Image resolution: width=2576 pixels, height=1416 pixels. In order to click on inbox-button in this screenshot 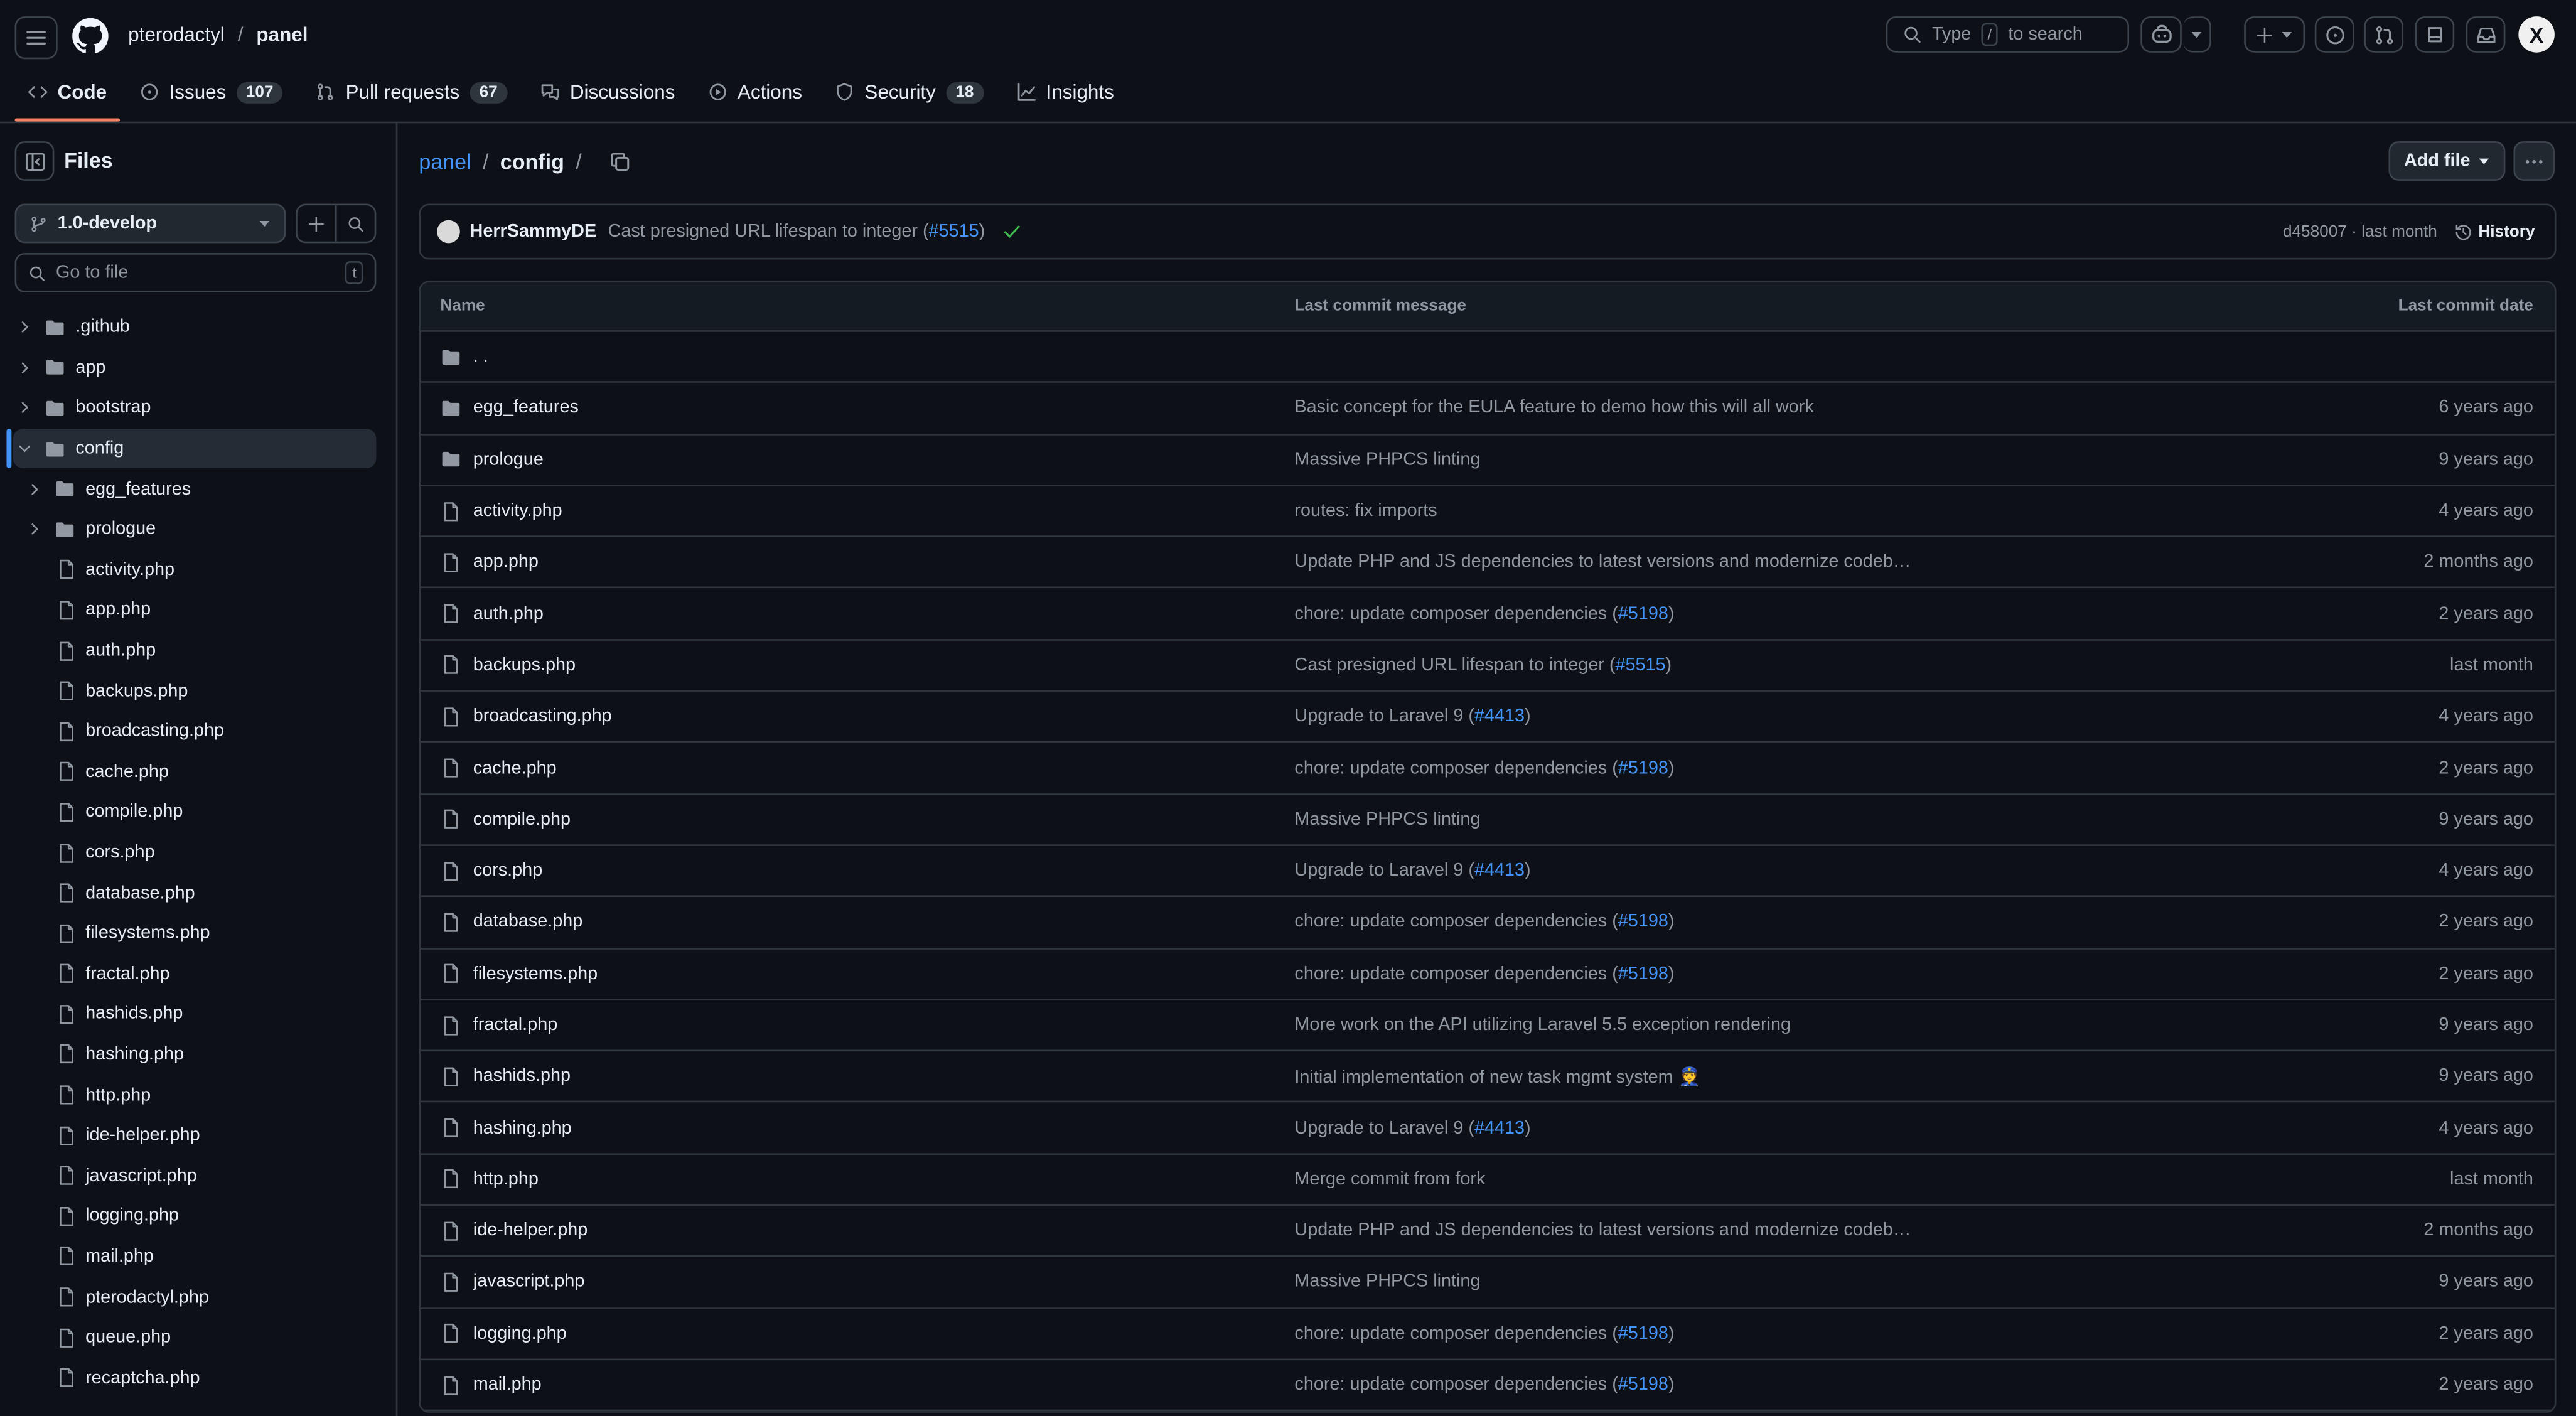, I will do `click(2486, 34)`.